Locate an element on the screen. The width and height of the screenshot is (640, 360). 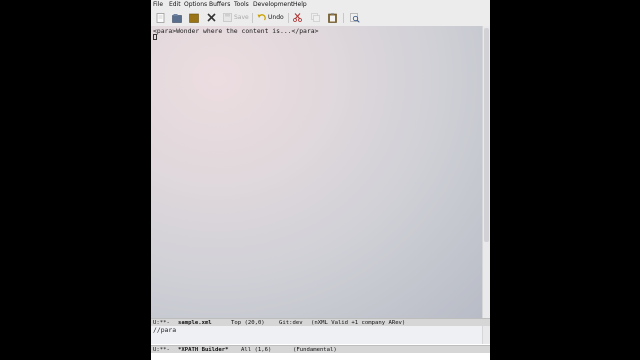
dired-button is located at coordinates (194, 17).